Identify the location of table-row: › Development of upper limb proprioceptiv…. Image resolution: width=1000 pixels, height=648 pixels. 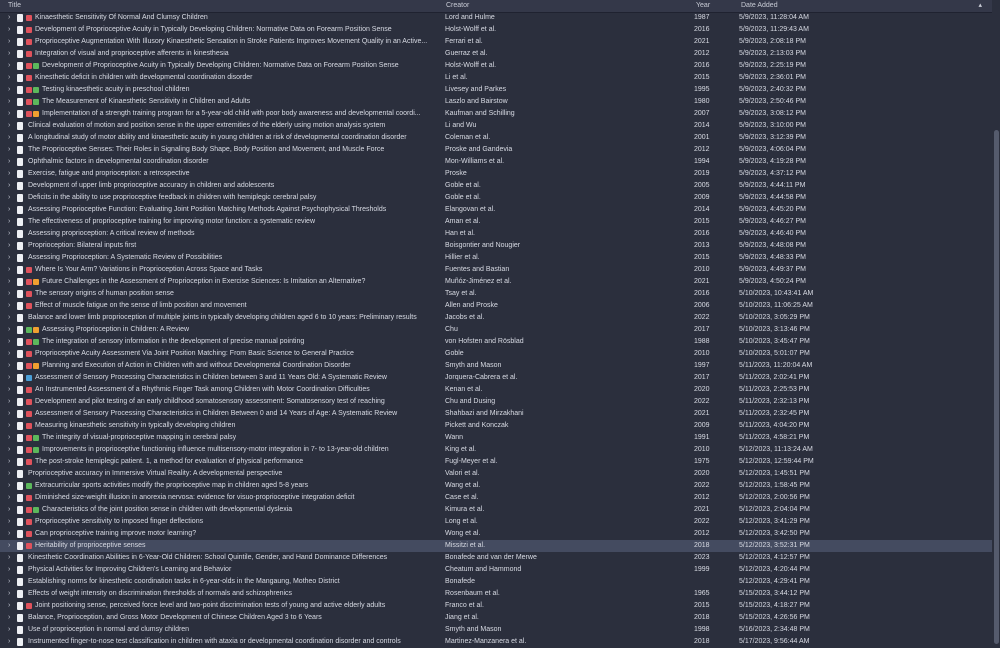
(496, 186).